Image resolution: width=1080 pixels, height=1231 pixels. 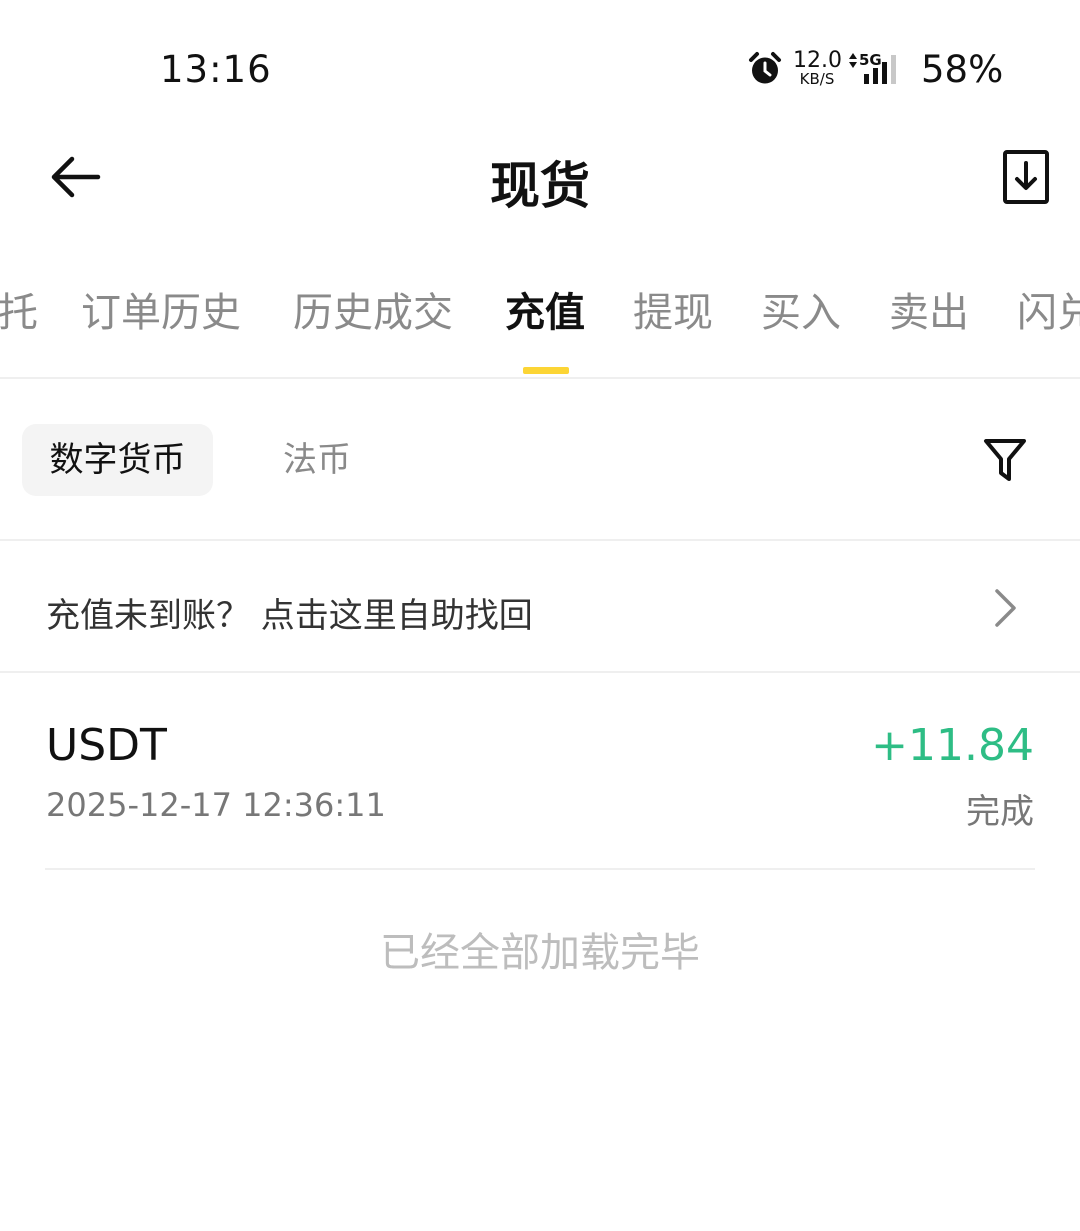 What do you see at coordinates (673, 309) in the screenshot?
I see `tab-withdraw: 提现` at bounding box center [673, 309].